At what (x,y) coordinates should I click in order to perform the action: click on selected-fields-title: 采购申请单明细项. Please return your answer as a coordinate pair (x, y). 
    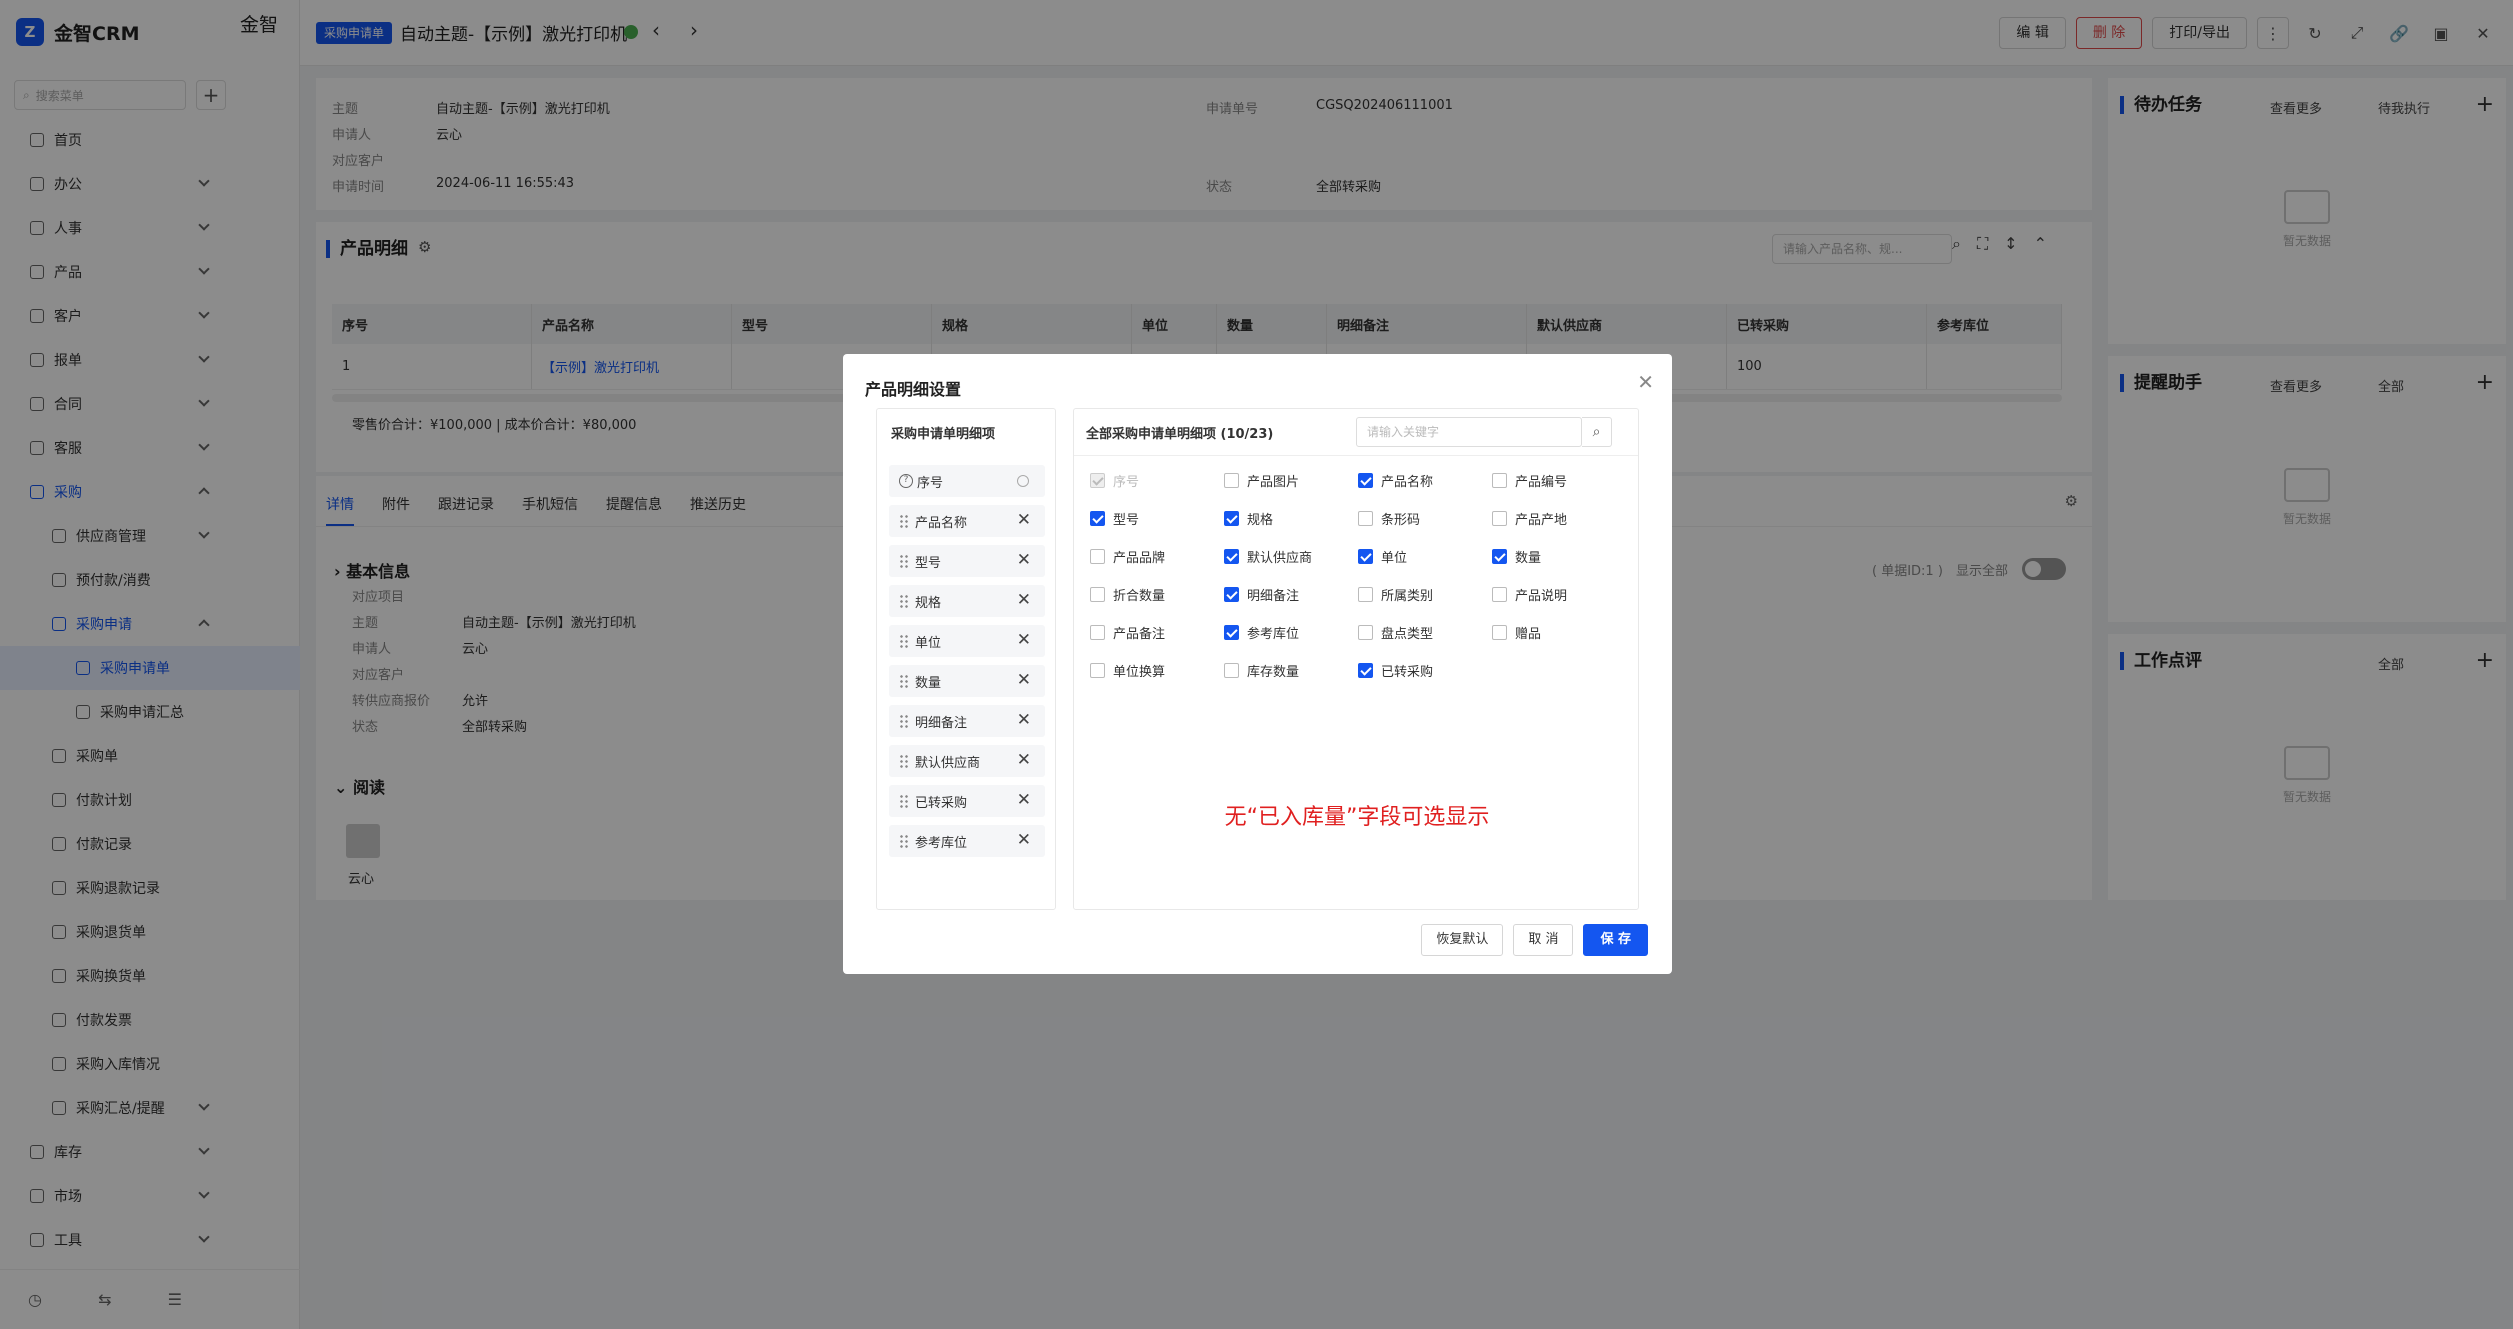
    Looking at the image, I should click on (943, 434).